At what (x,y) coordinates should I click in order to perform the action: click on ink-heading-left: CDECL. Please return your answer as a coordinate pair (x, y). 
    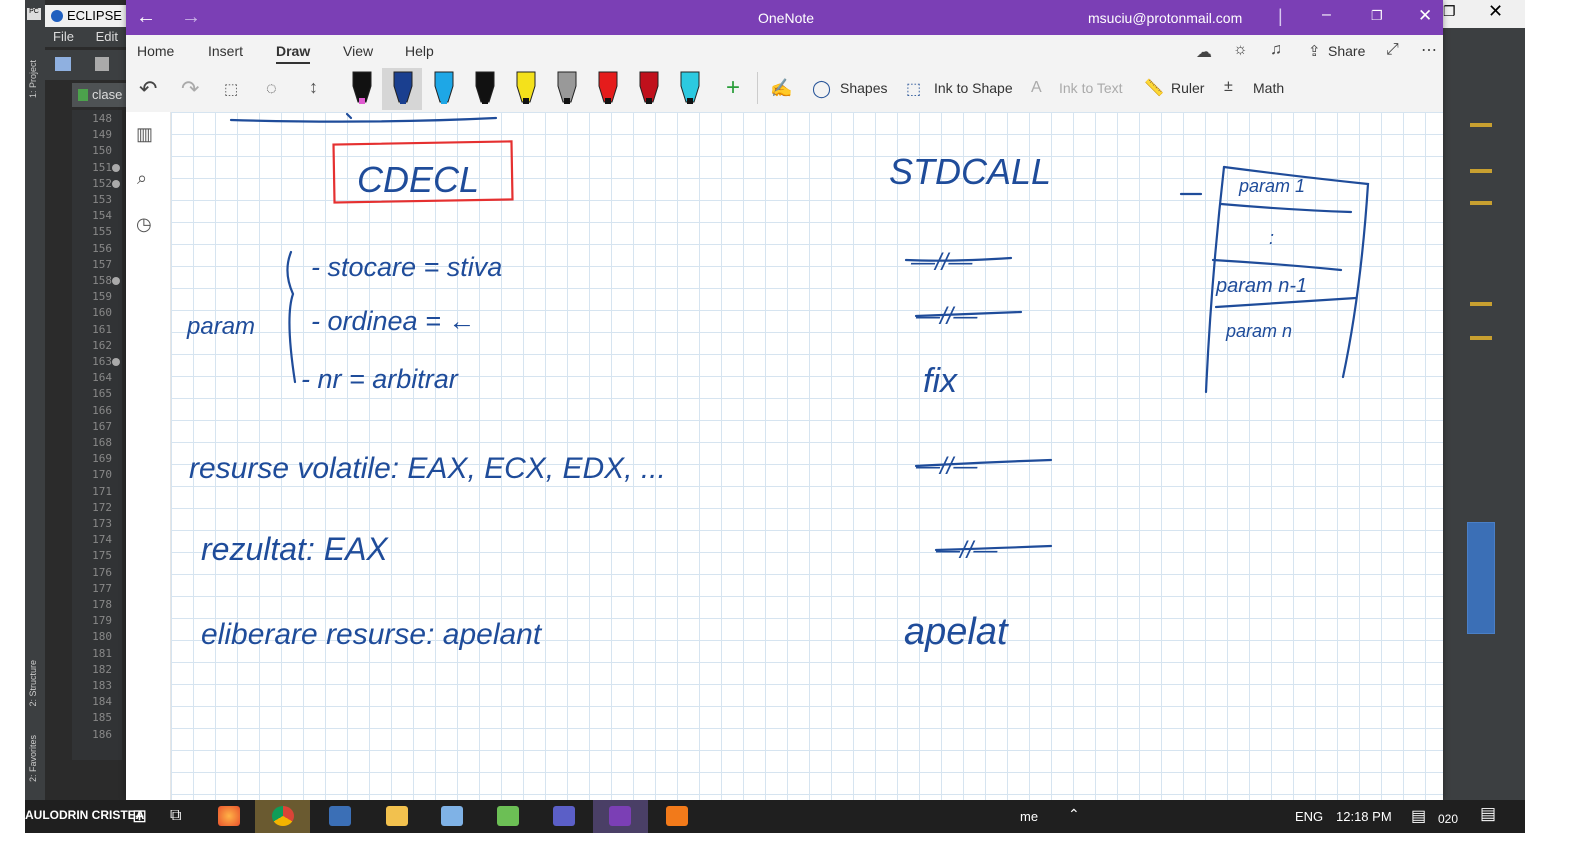
    Looking at the image, I should click on (418, 179).